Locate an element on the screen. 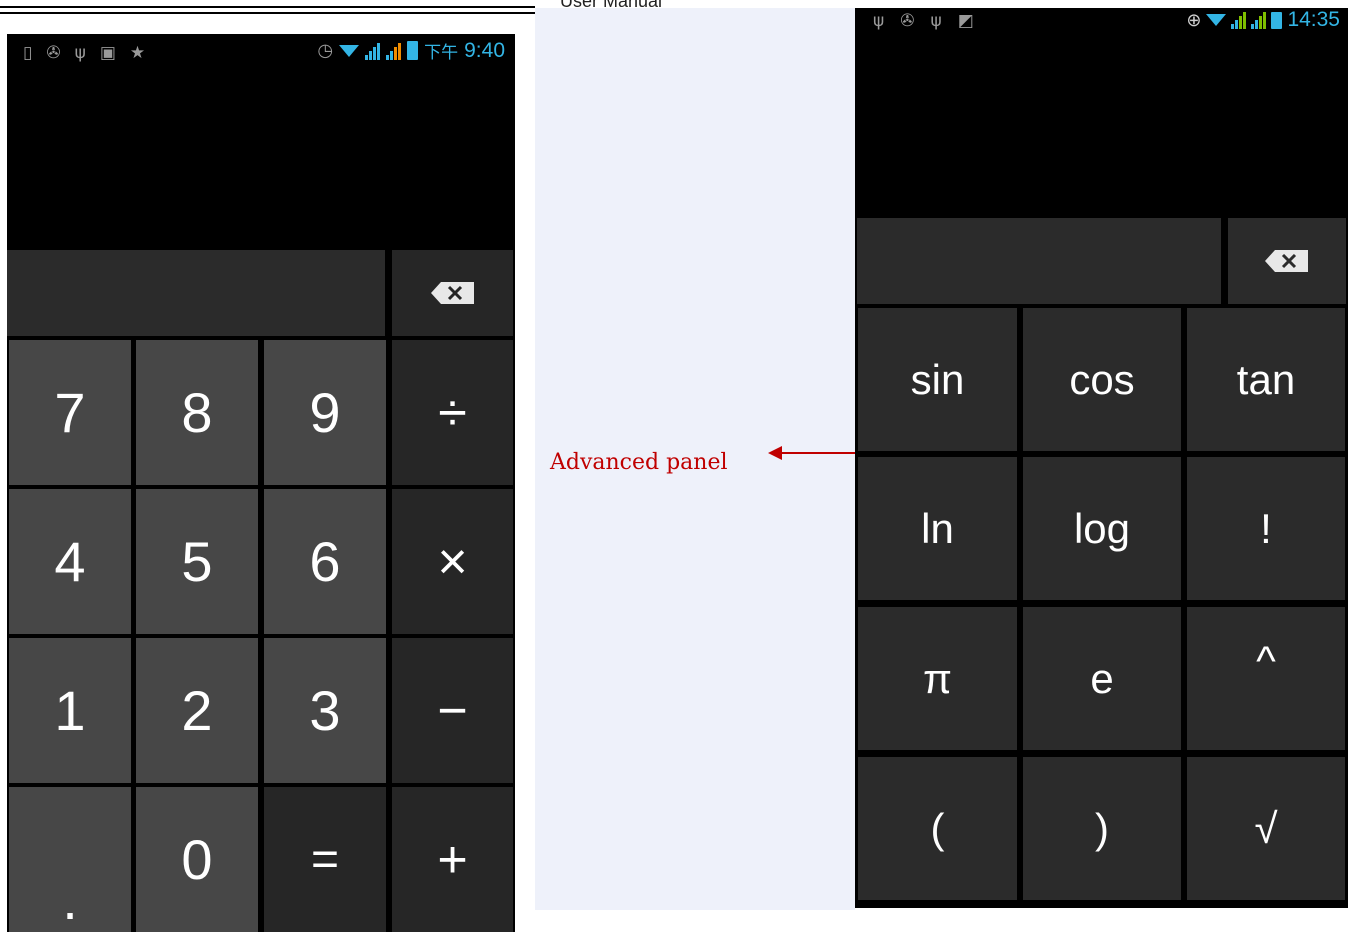 This screenshot has height=932, width=1352. decimal-point-button: . is located at coordinates (70, 859).